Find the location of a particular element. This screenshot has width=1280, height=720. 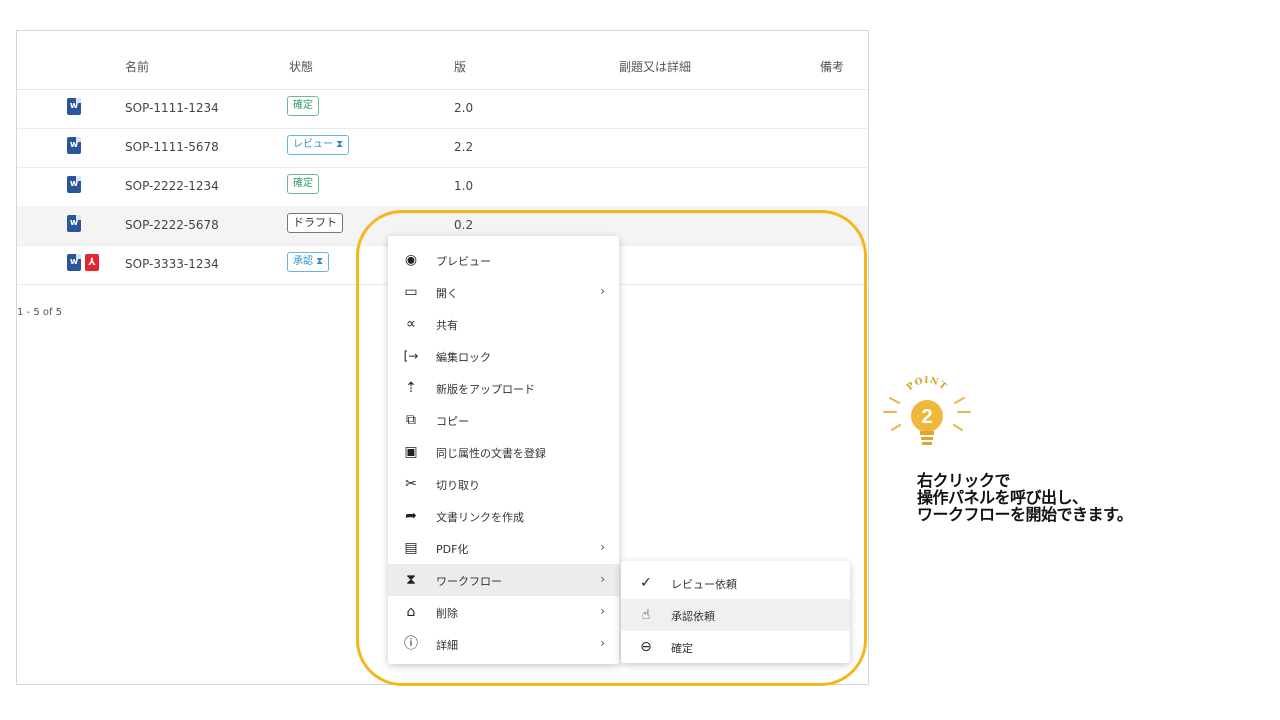

menu-item-label: 新版をアップロード is located at coordinates (485, 389).